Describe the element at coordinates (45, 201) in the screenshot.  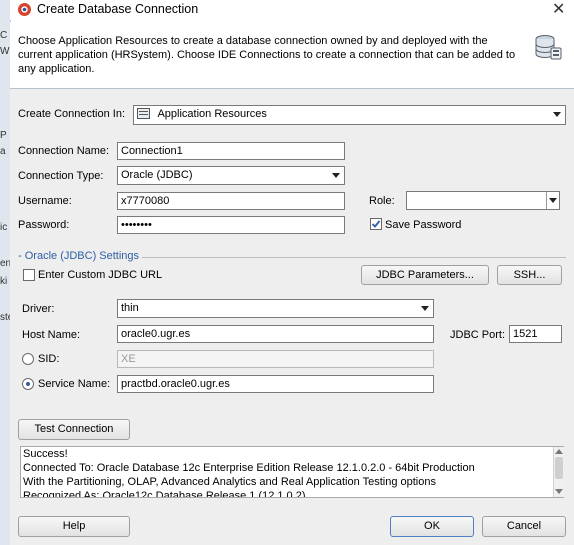
I see `username-label: Username:` at that location.